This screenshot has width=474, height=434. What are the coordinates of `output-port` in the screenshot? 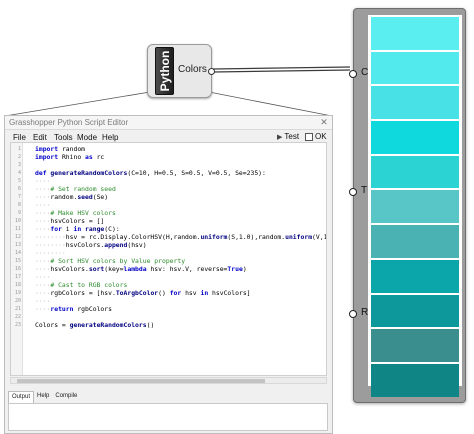 It's located at (211, 71).